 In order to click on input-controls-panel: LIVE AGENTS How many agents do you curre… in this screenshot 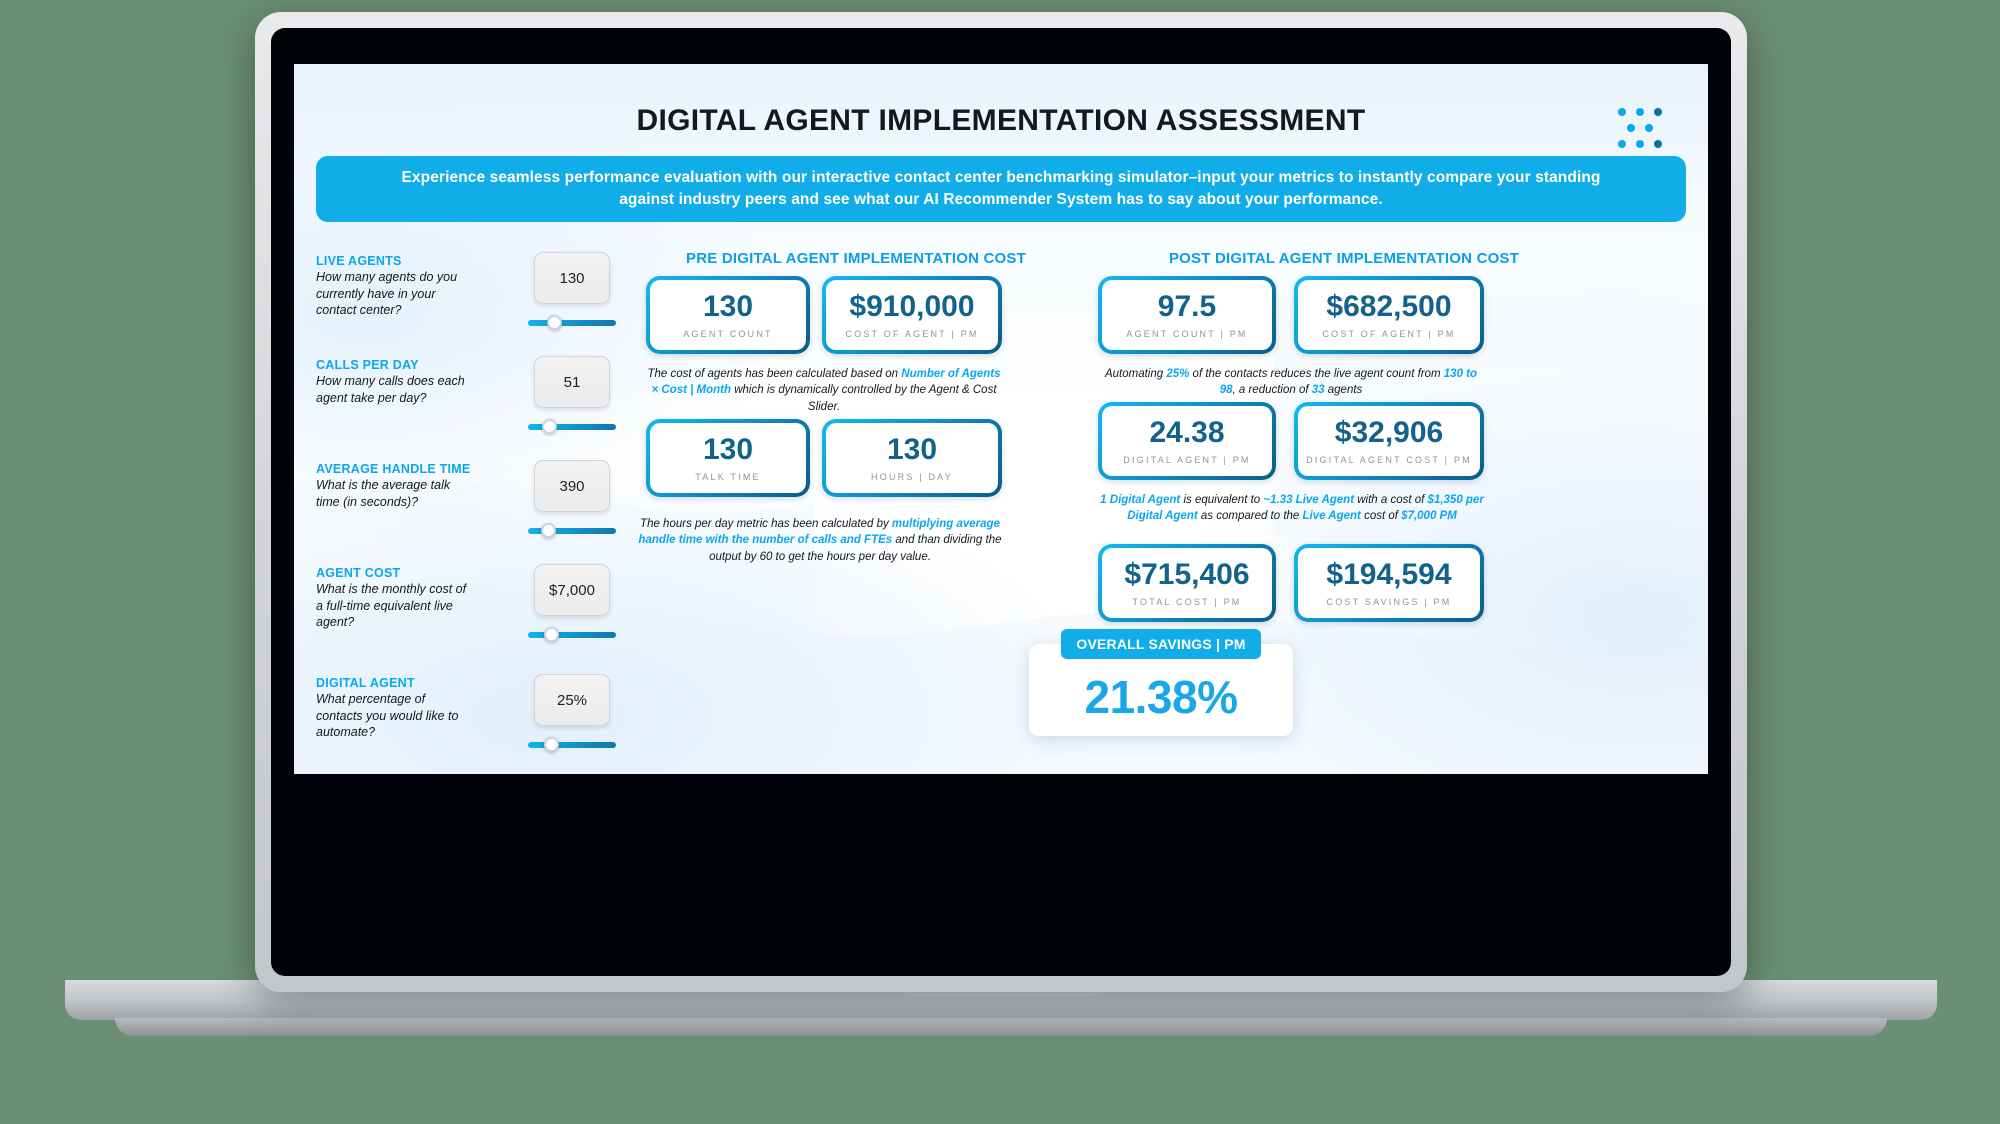, I will do `click(476, 513)`.